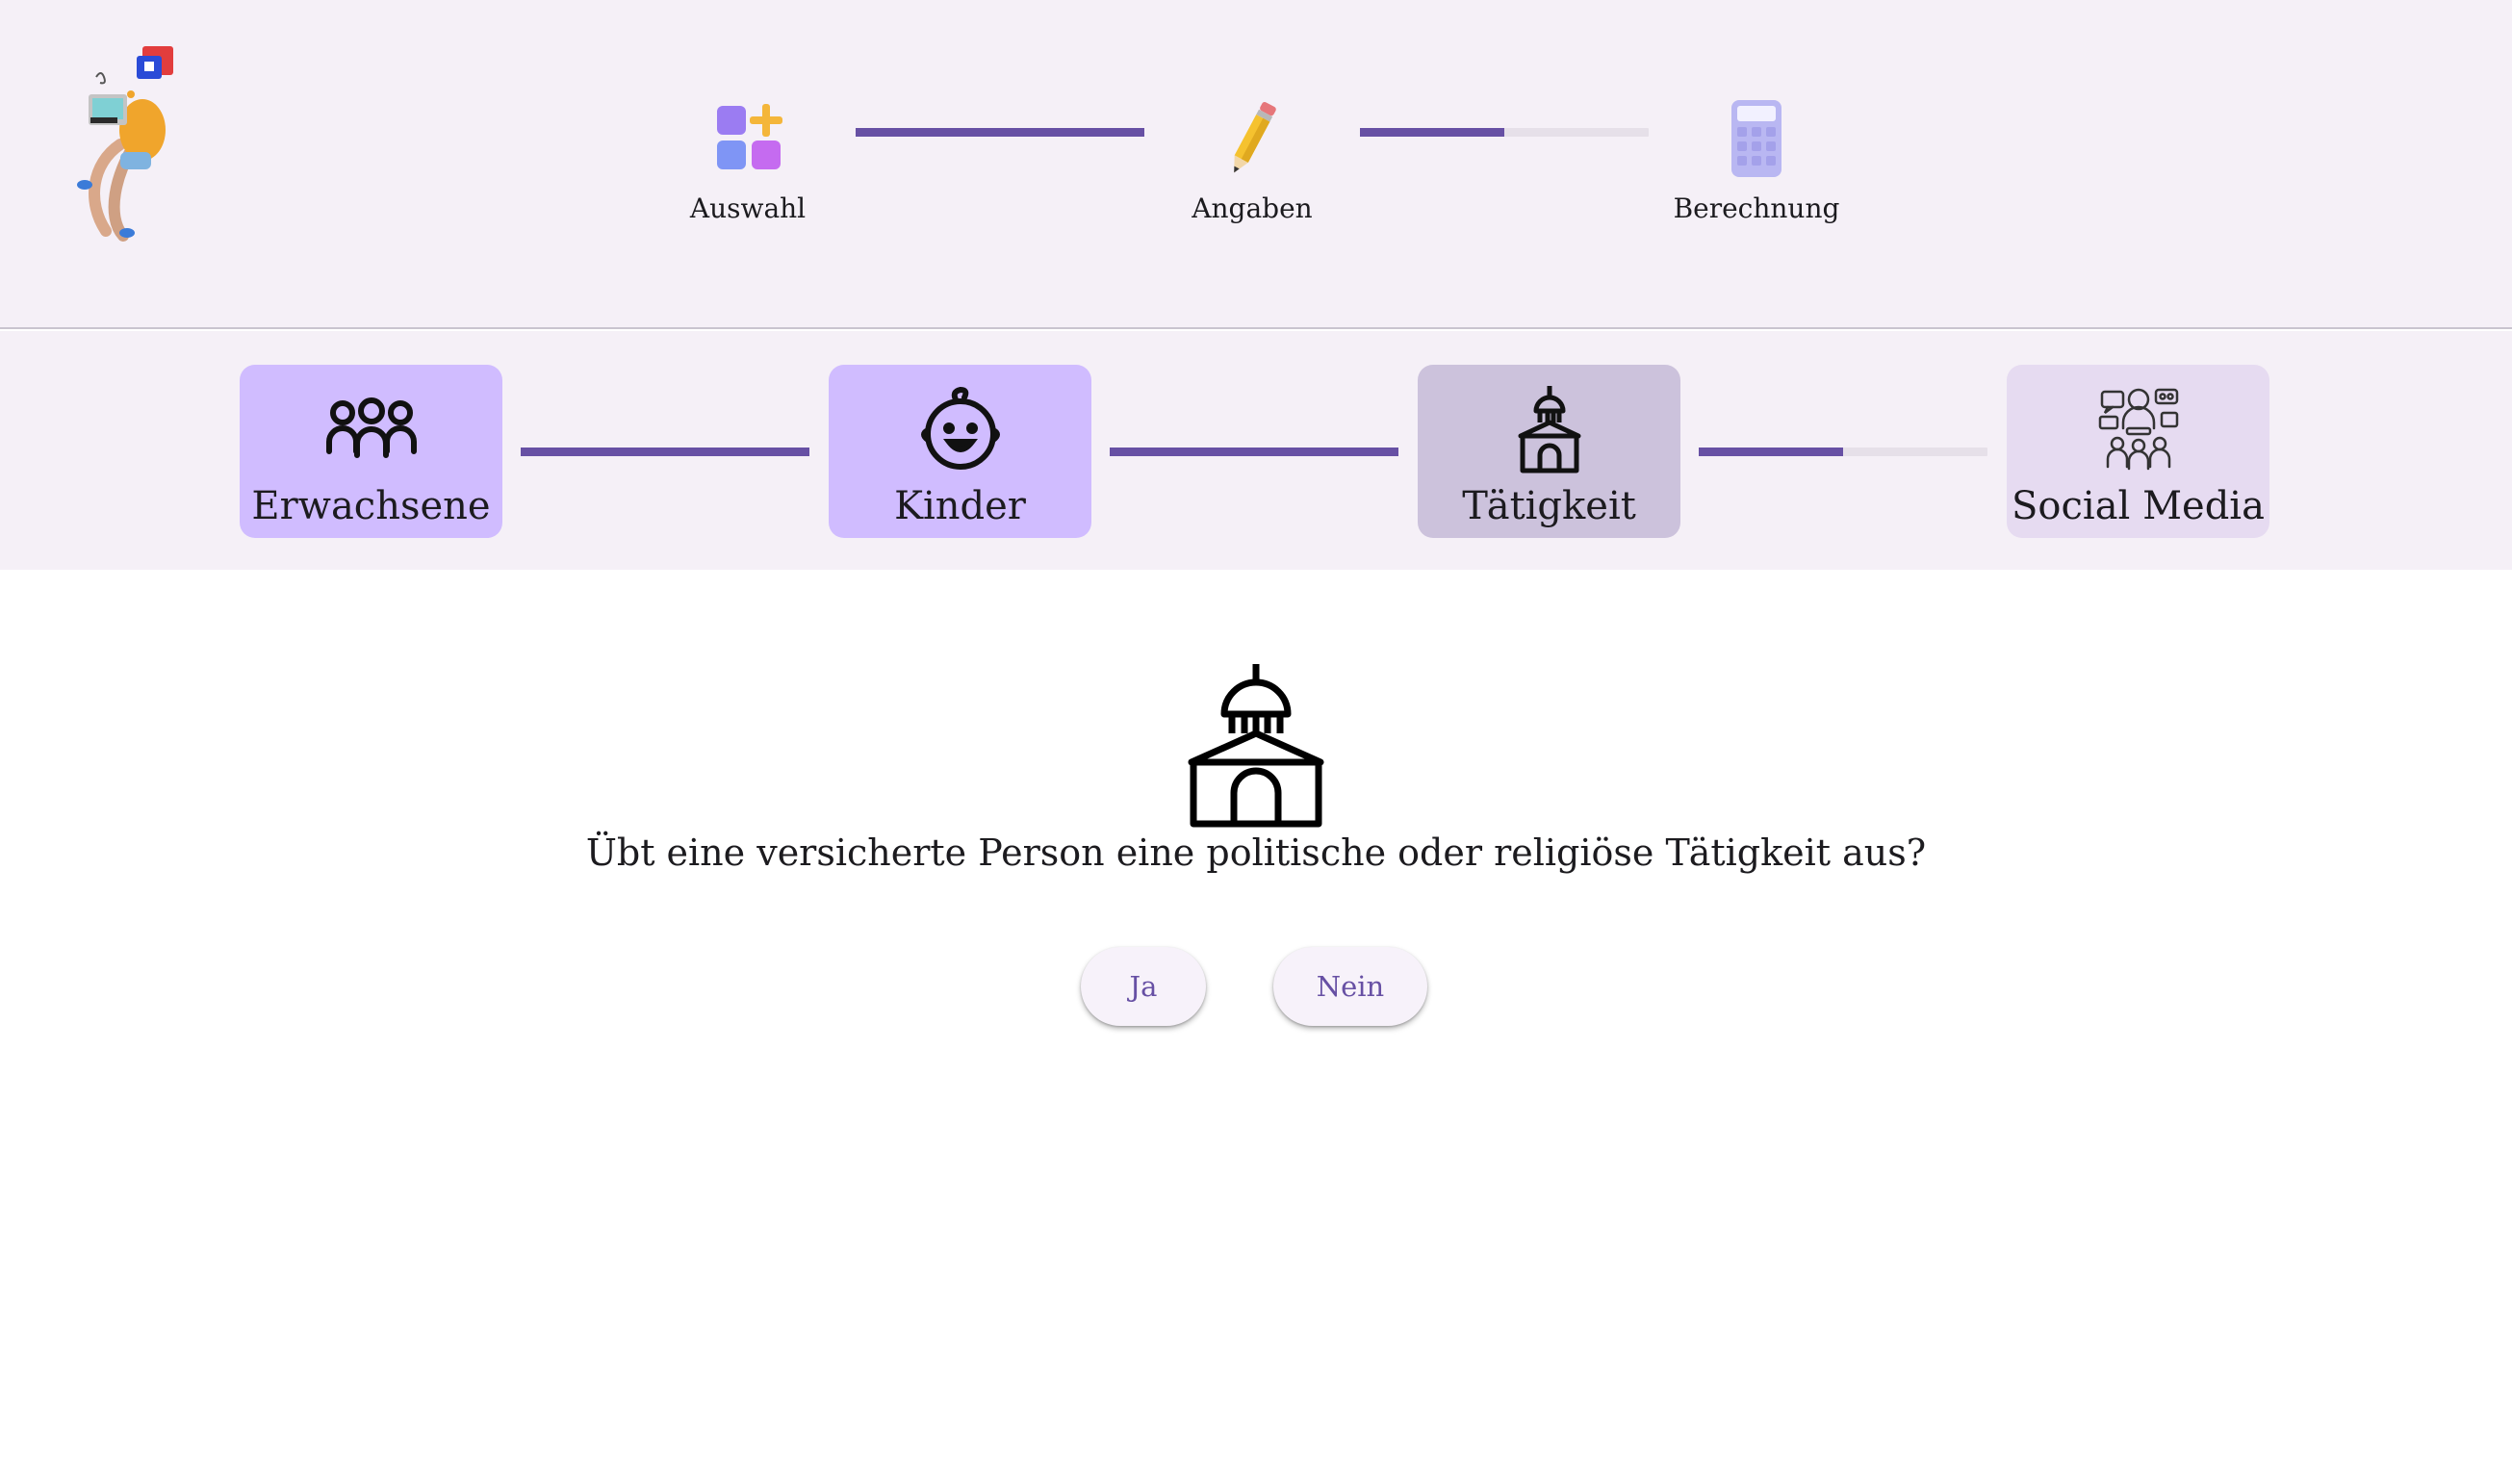  Describe the element at coordinates (960, 506) in the screenshot. I see `category-kinder-label: Kinder` at that location.